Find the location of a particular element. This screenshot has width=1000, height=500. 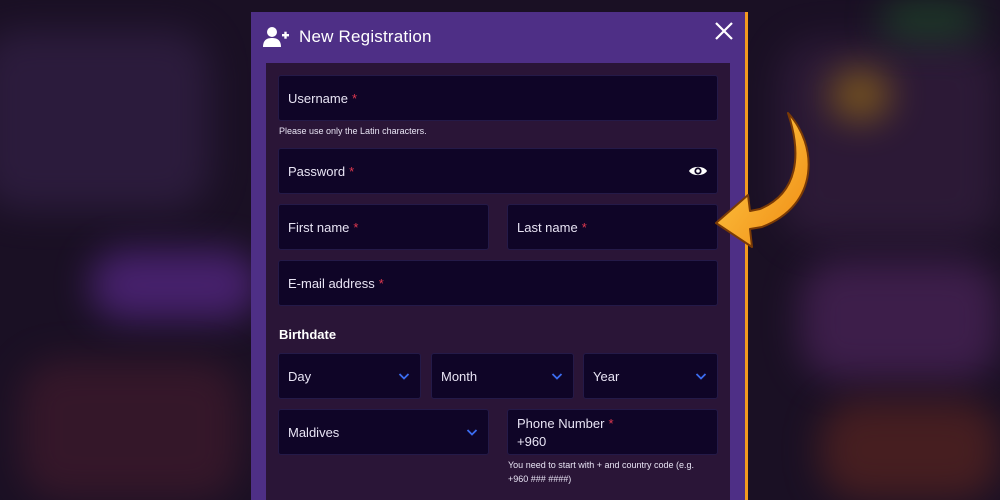

month-select-value: Month is located at coordinates (459, 376).